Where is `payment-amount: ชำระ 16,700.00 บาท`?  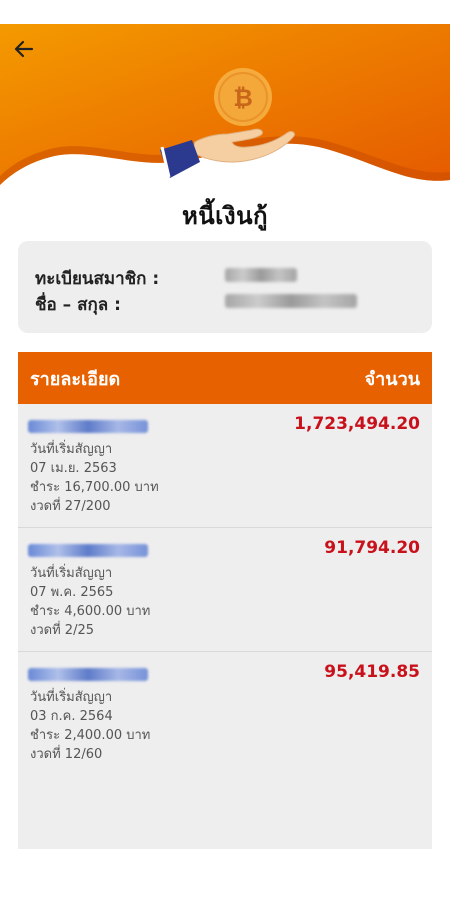
payment-amount: ชำระ 16,700.00 บาท is located at coordinates (94, 487).